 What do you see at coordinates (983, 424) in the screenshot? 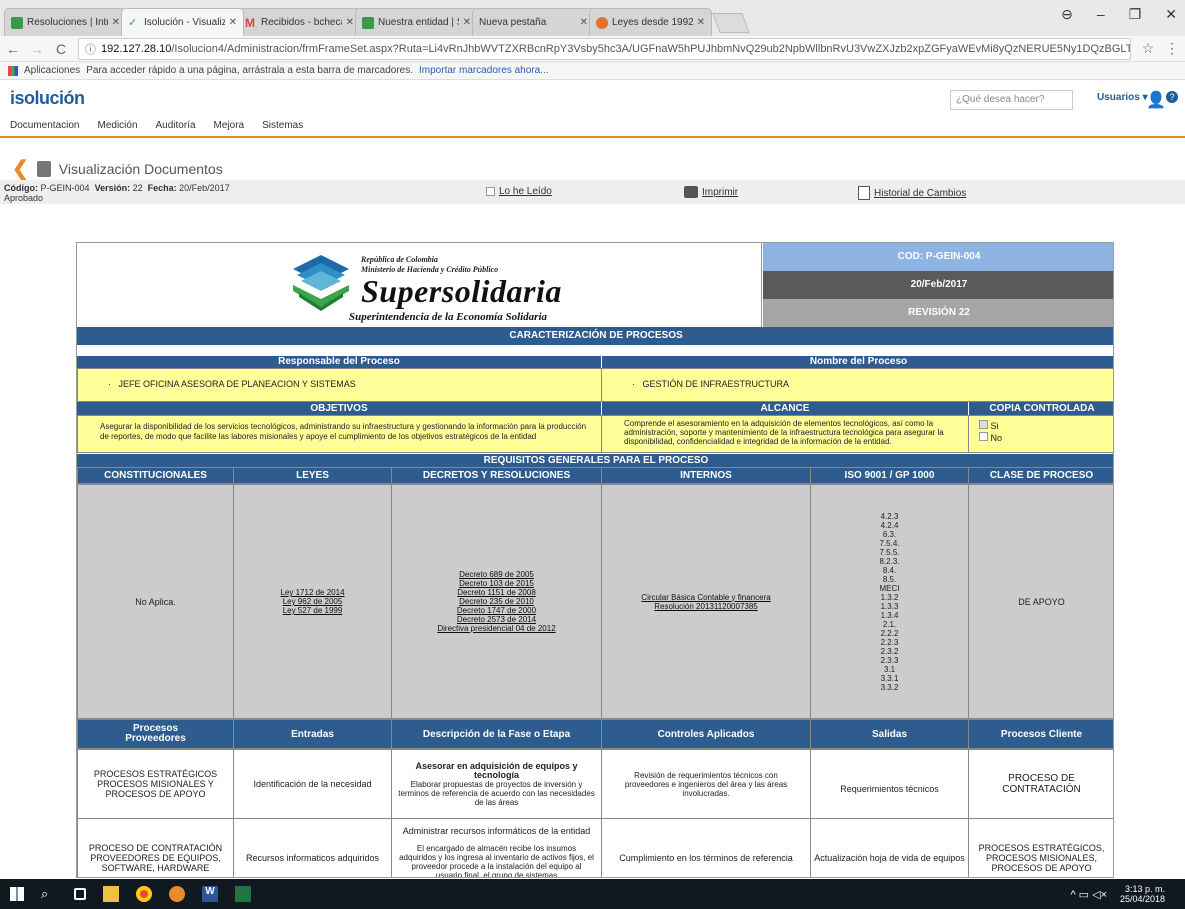
I see `checkbox-checked-icon` at bounding box center [983, 424].